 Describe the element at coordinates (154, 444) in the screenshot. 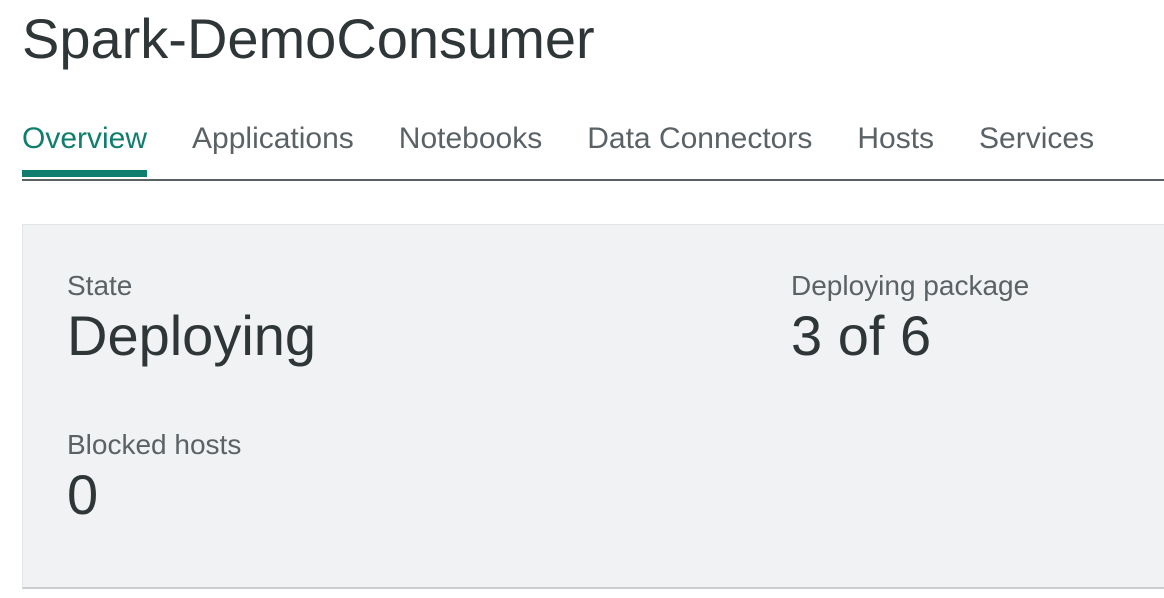

I see `blocked-hosts-label: Blocked hosts` at that location.